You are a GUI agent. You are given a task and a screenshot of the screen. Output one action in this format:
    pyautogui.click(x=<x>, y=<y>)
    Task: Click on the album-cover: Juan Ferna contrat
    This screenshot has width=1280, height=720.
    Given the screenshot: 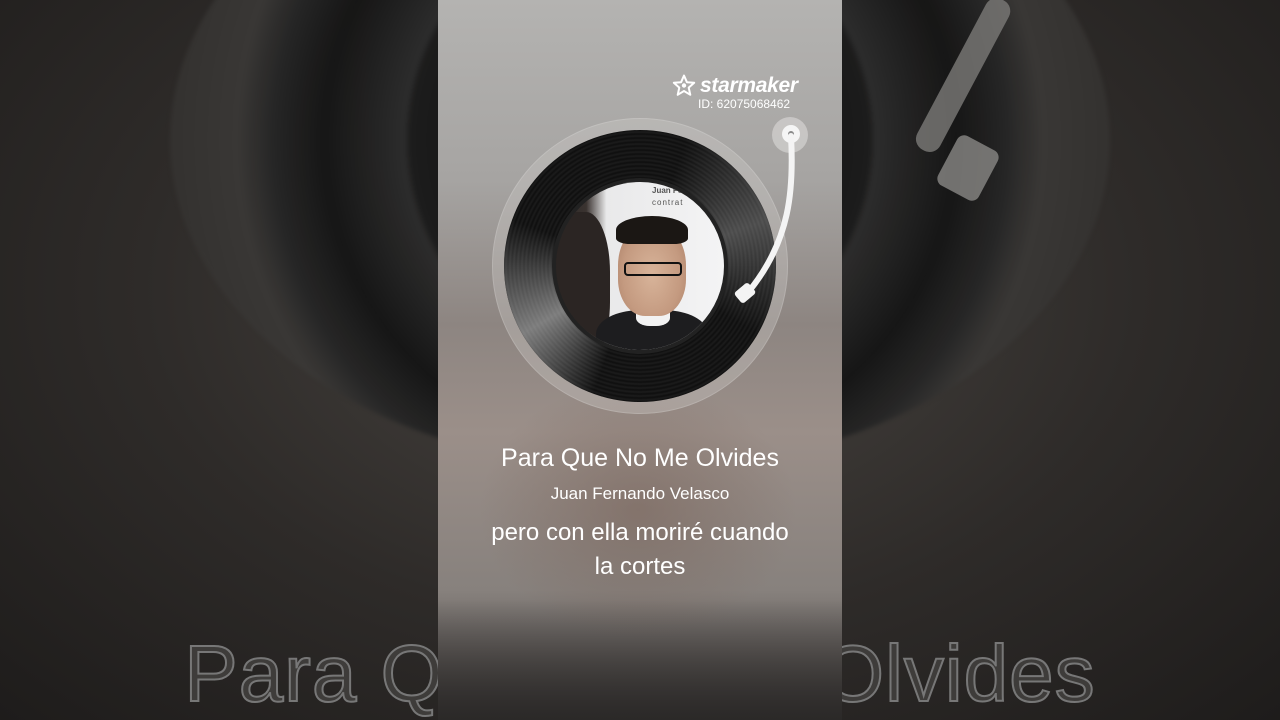 What is the action you would take?
    pyautogui.click(x=640, y=266)
    